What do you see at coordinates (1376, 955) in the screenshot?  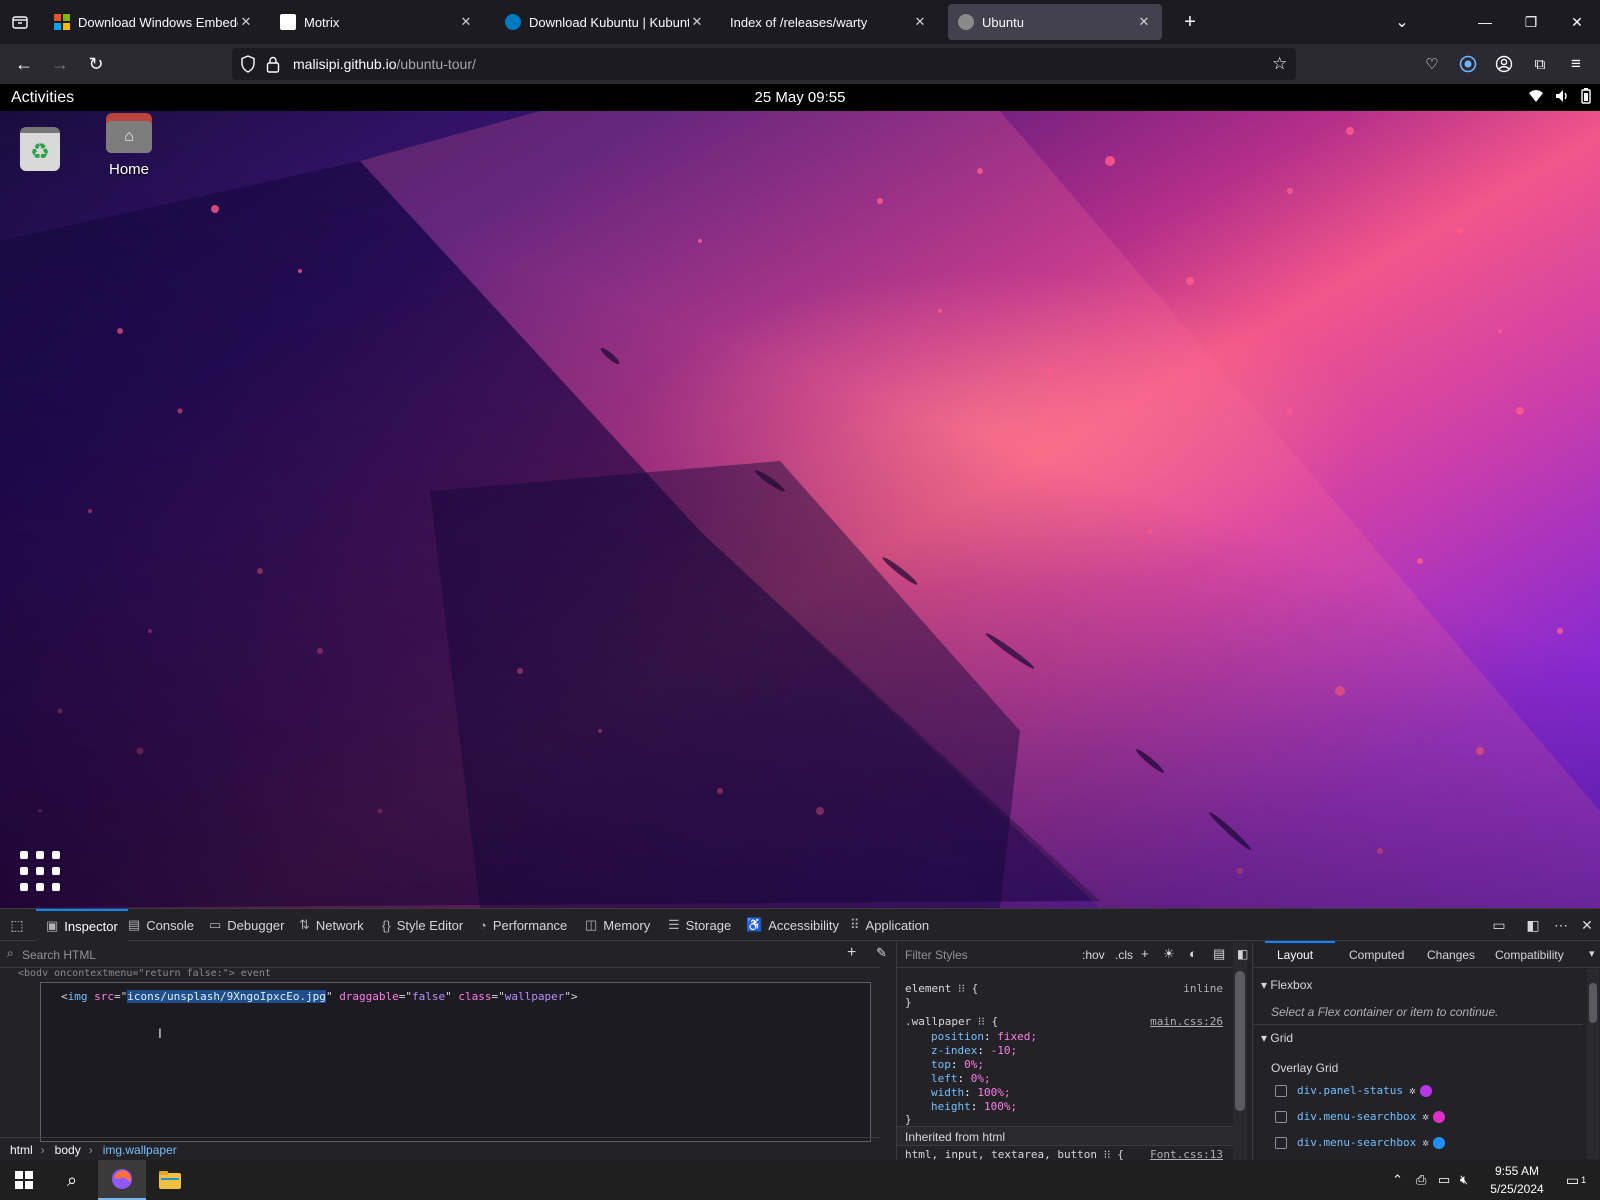 I see `tab-computed: Computed` at bounding box center [1376, 955].